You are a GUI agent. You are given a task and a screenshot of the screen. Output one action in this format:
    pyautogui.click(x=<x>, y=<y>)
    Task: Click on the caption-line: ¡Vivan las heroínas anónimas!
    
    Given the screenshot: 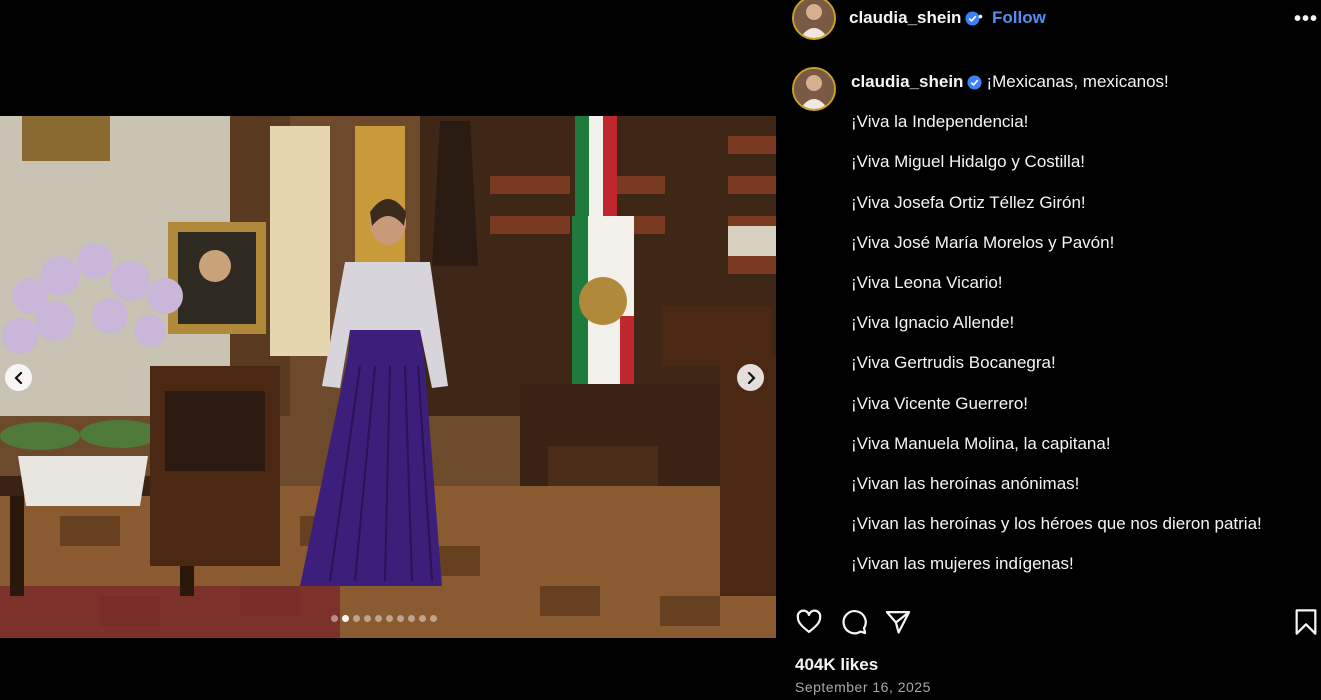 What is the action you would take?
    pyautogui.click(x=965, y=483)
    